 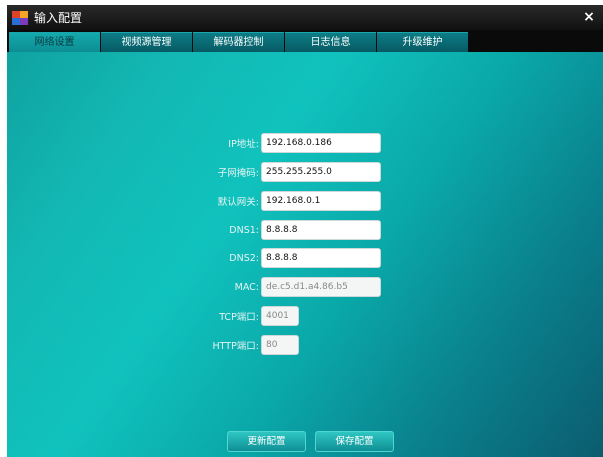 I want to click on dns1-row: DNS1: 8.8.8.8, so click(x=221, y=230).